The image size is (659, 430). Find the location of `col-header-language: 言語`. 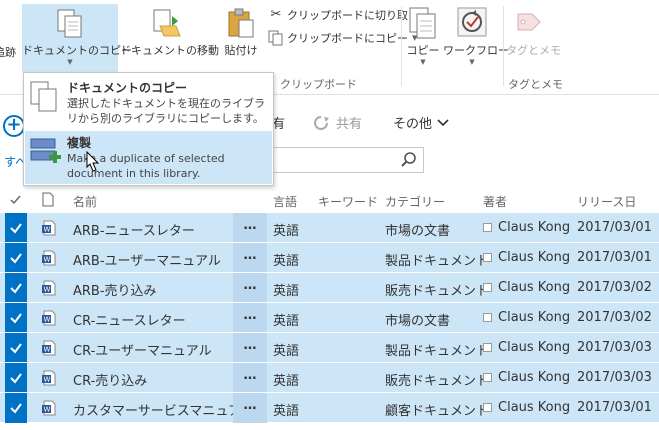

col-header-language: 言語 is located at coordinates (285, 201).